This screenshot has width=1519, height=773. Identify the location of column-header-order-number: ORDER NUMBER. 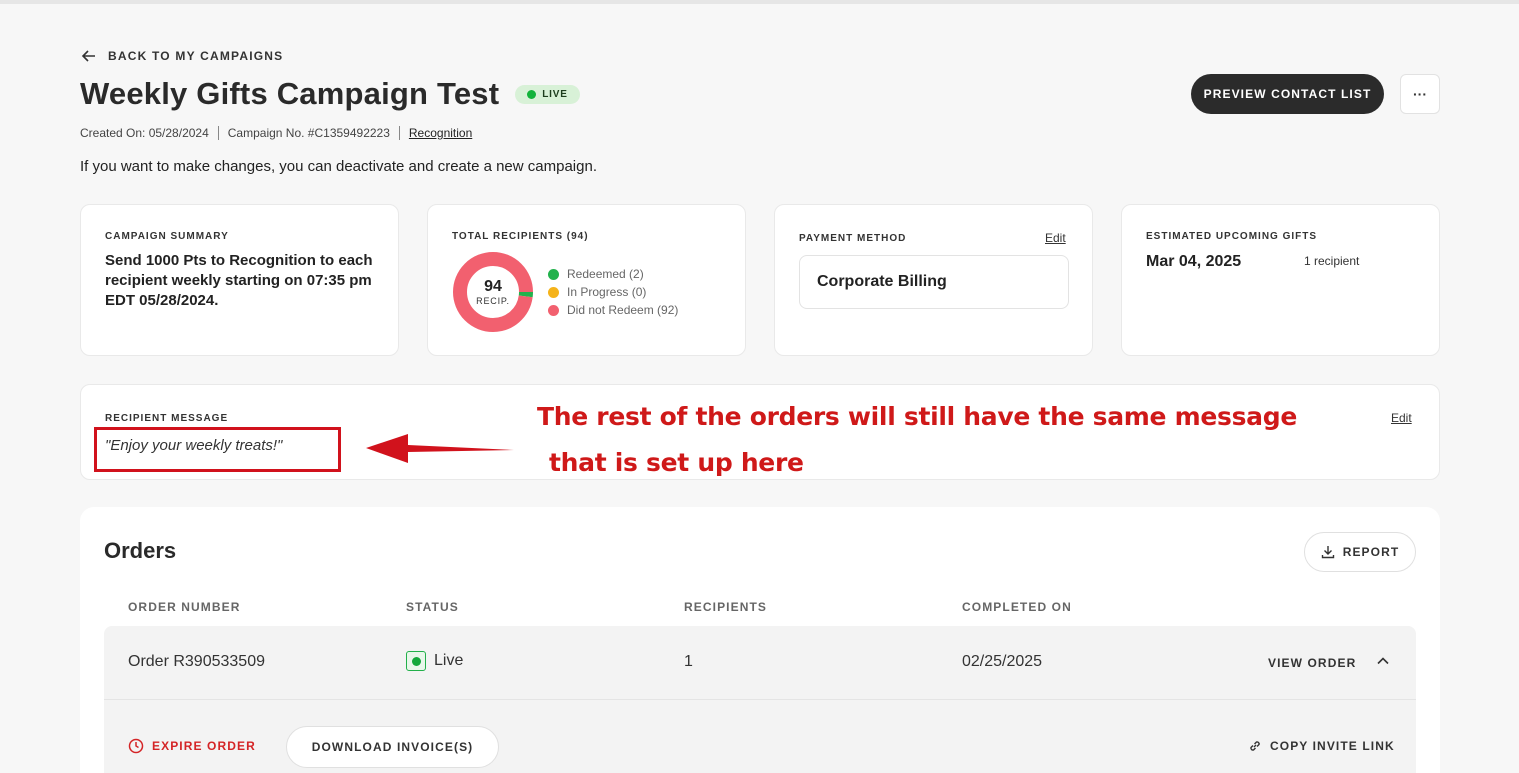
(184, 607).